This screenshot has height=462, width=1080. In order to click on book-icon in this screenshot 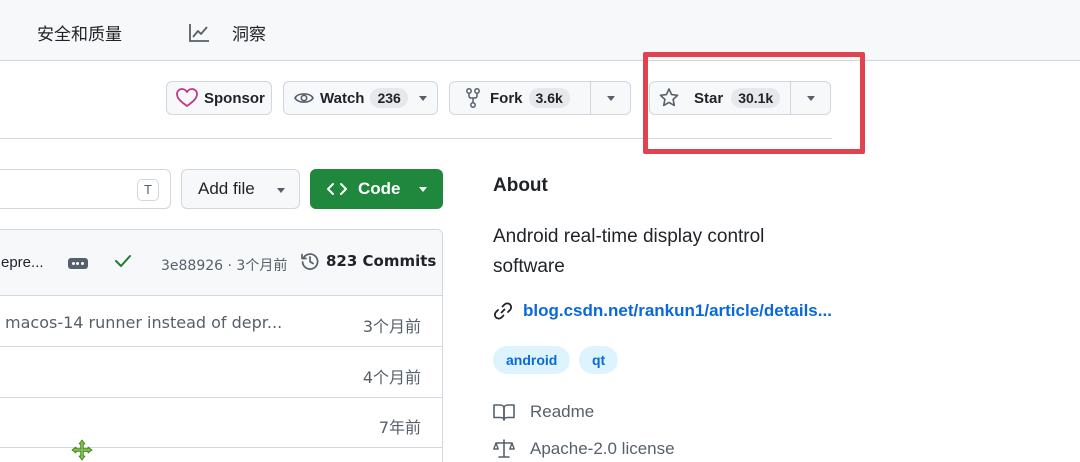, I will do `click(504, 412)`.